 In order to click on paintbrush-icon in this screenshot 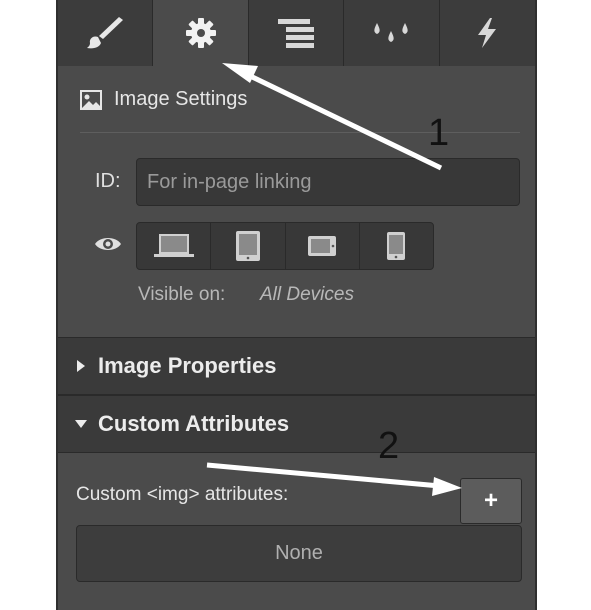, I will do `click(105, 33)`.